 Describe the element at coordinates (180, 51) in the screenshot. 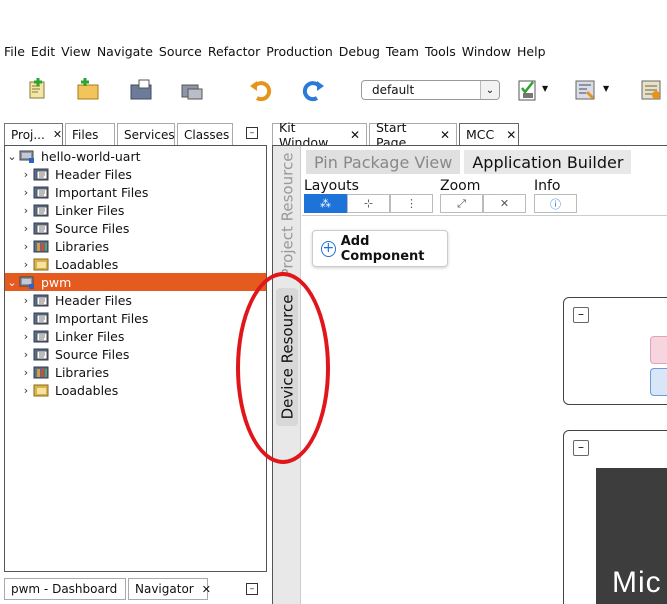

I see `menu-source: Source` at that location.